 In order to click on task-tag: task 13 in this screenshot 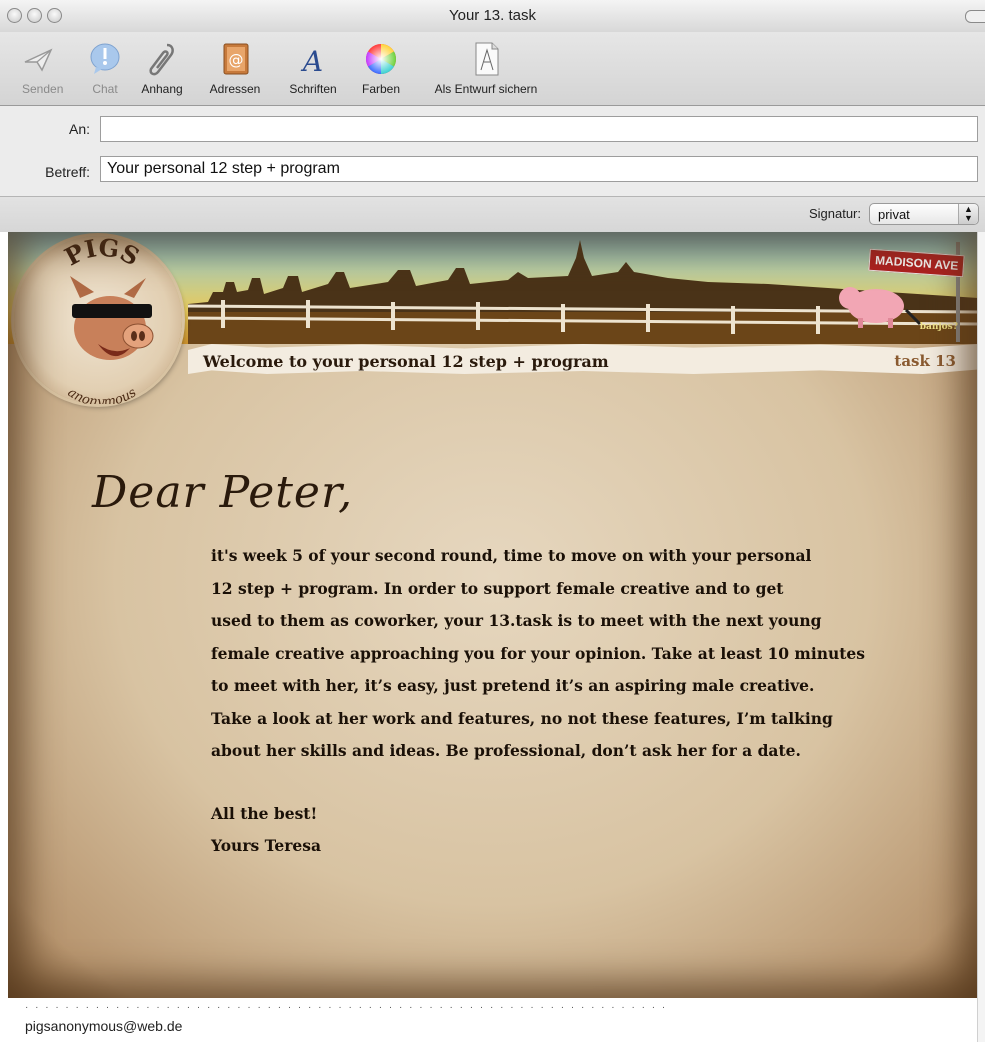, I will do `click(925, 361)`.